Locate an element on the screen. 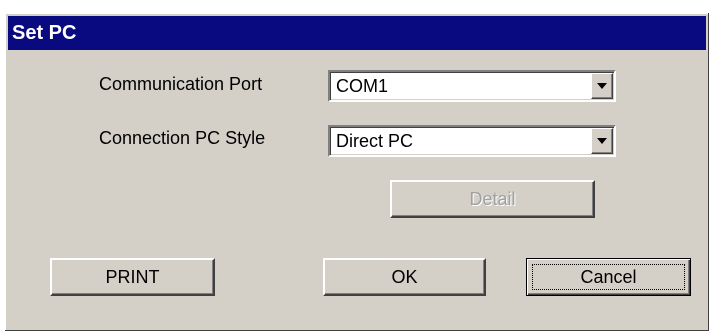  communication-port-value: COM1 is located at coordinates (362, 86).